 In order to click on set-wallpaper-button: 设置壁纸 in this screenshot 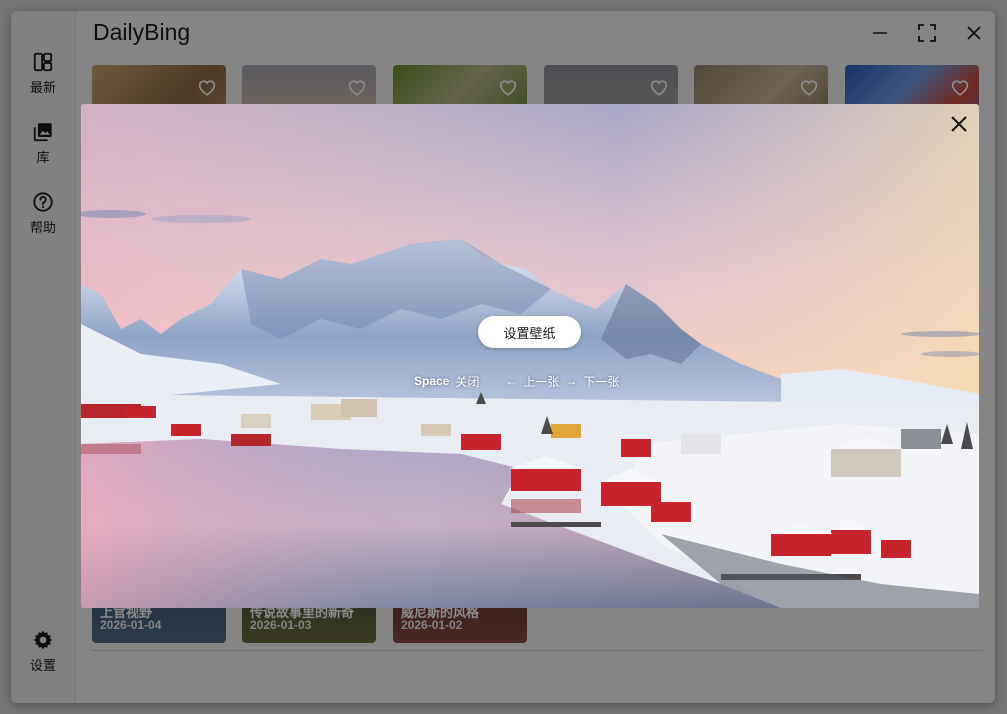, I will do `click(529, 332)`.